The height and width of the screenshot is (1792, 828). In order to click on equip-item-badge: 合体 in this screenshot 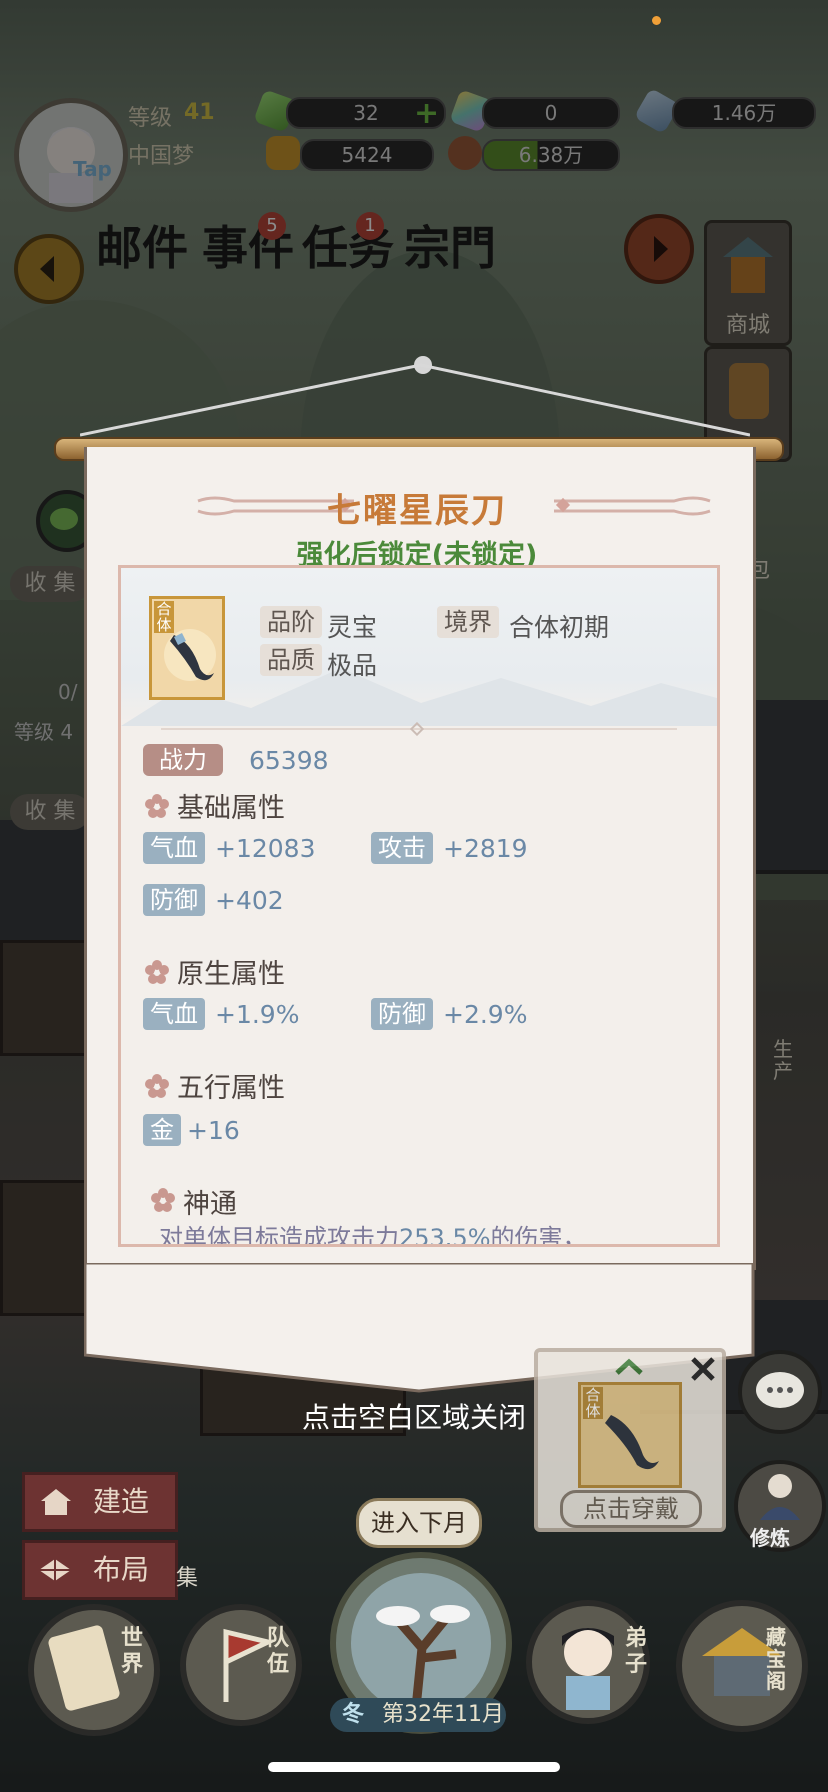, I will do `click(593, 1403)`.